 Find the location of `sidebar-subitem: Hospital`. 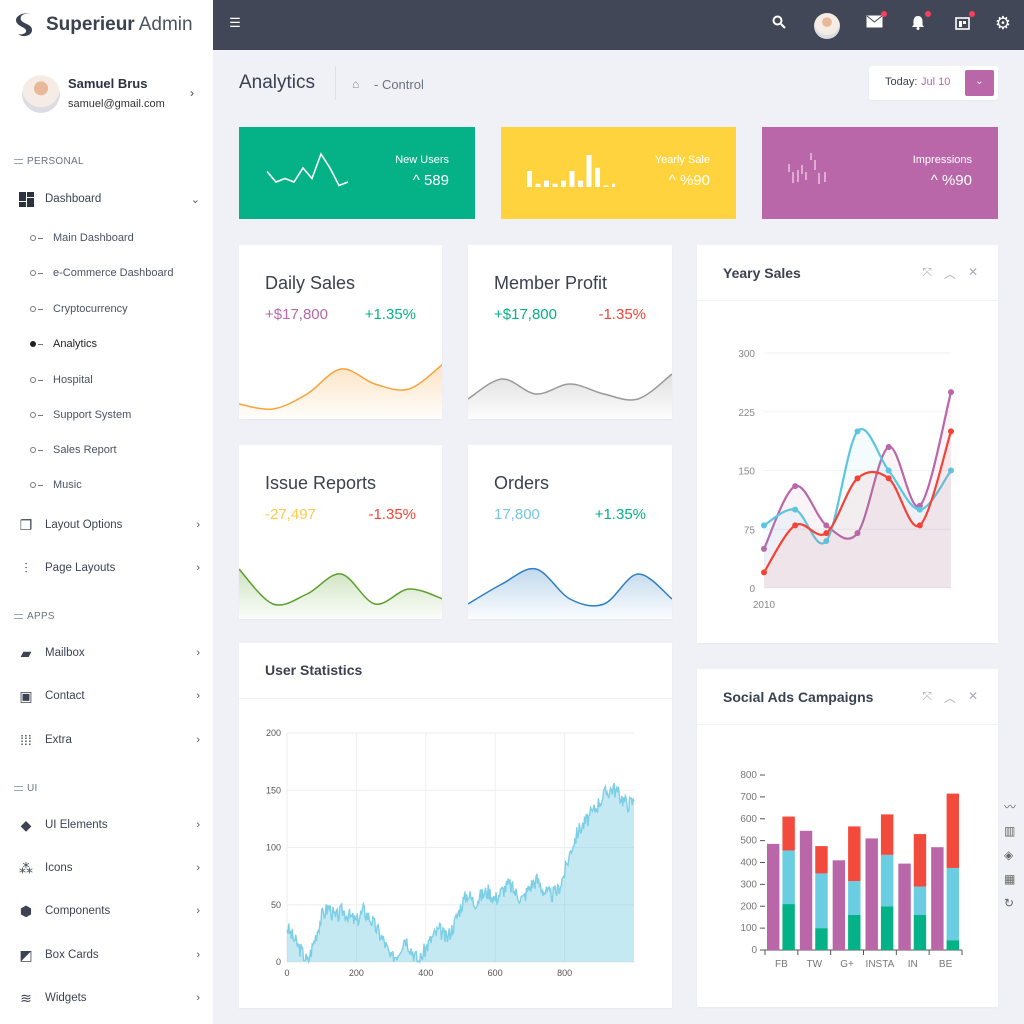

sidebar-subitem: Hospital is located at coordinates (61, 380).